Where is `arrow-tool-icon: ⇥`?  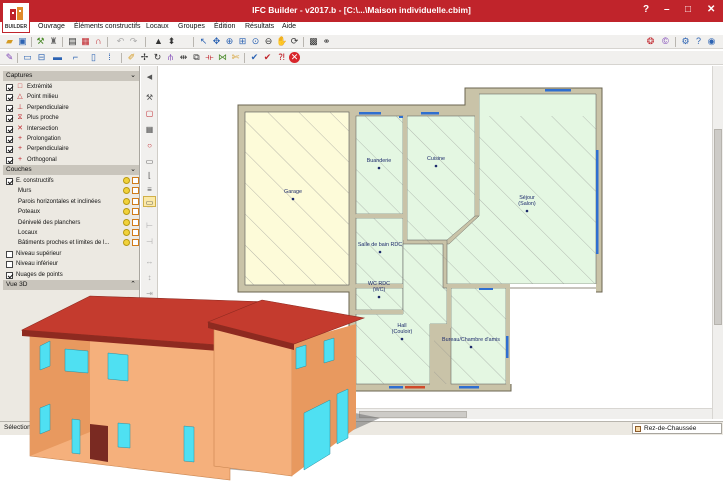 arrow-tool-icon: ⇥ is located at coordinates (149, 293).